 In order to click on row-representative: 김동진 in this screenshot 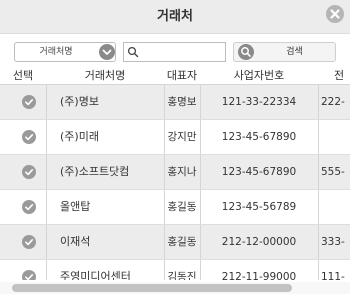, I will do `click(182, 275)`.